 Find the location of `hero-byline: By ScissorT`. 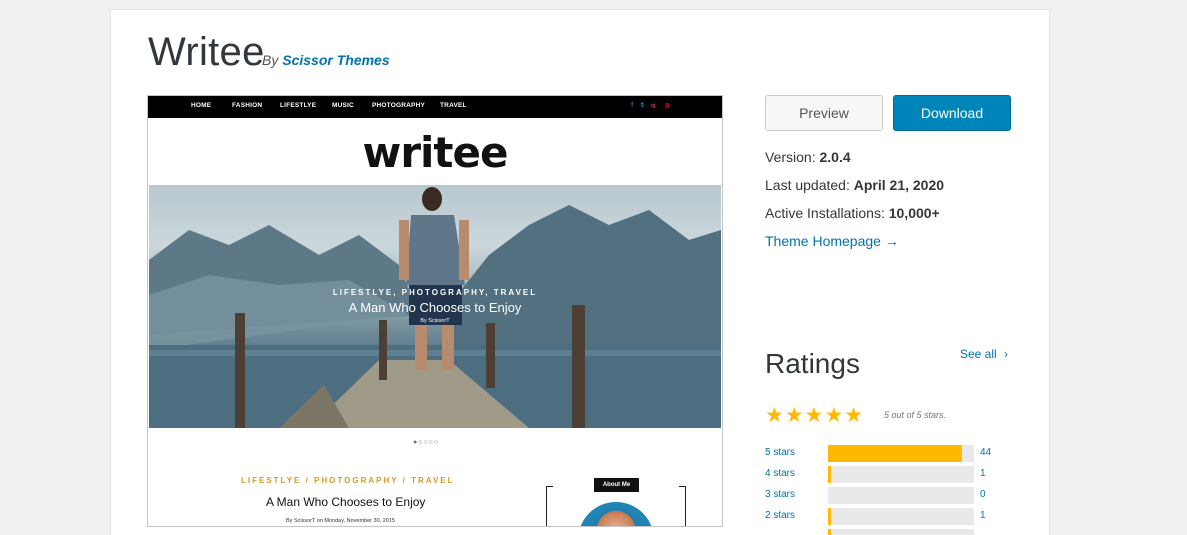

hero-byline: By ScissorT is located at coordinates (435, 321).